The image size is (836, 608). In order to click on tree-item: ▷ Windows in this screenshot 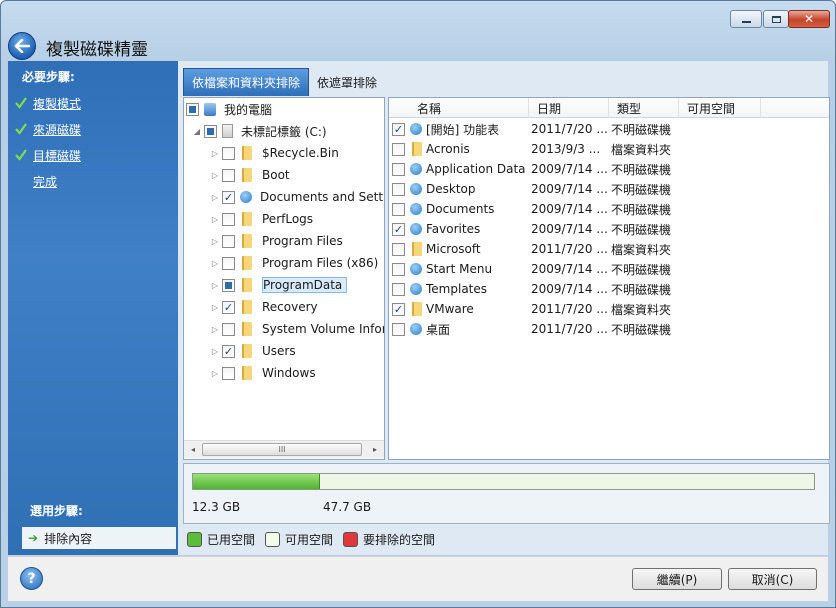, I will do `click(263, 373)`.